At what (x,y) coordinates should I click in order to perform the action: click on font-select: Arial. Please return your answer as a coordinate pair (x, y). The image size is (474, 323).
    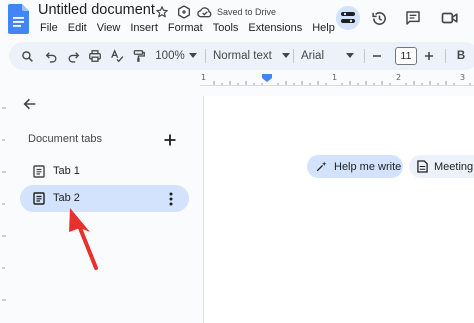
    Looking at the image, I should click on (331, 56).